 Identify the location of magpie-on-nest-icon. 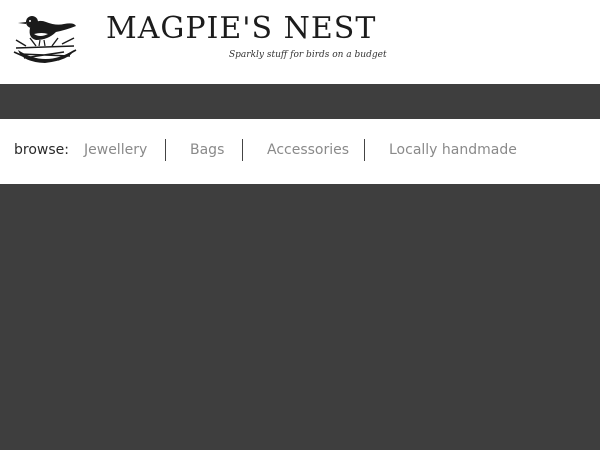
(45, 38).